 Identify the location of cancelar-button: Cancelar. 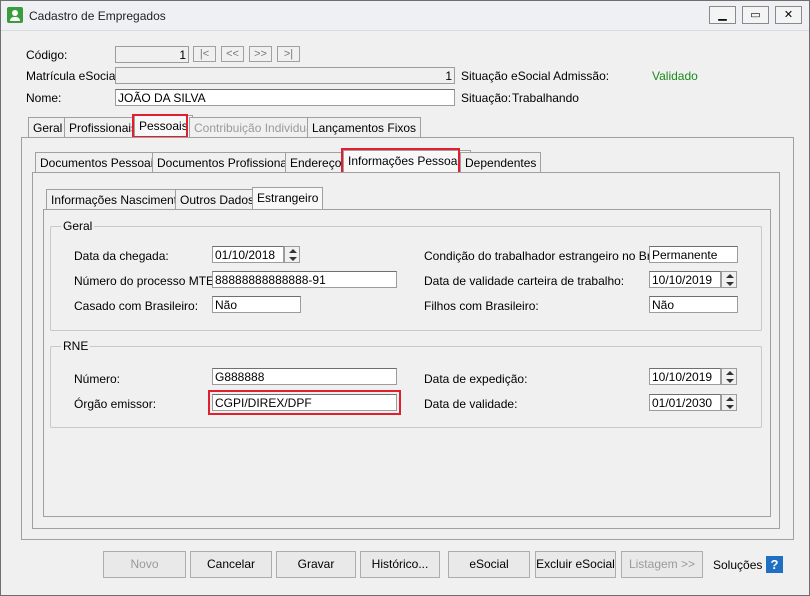
(231, 564).